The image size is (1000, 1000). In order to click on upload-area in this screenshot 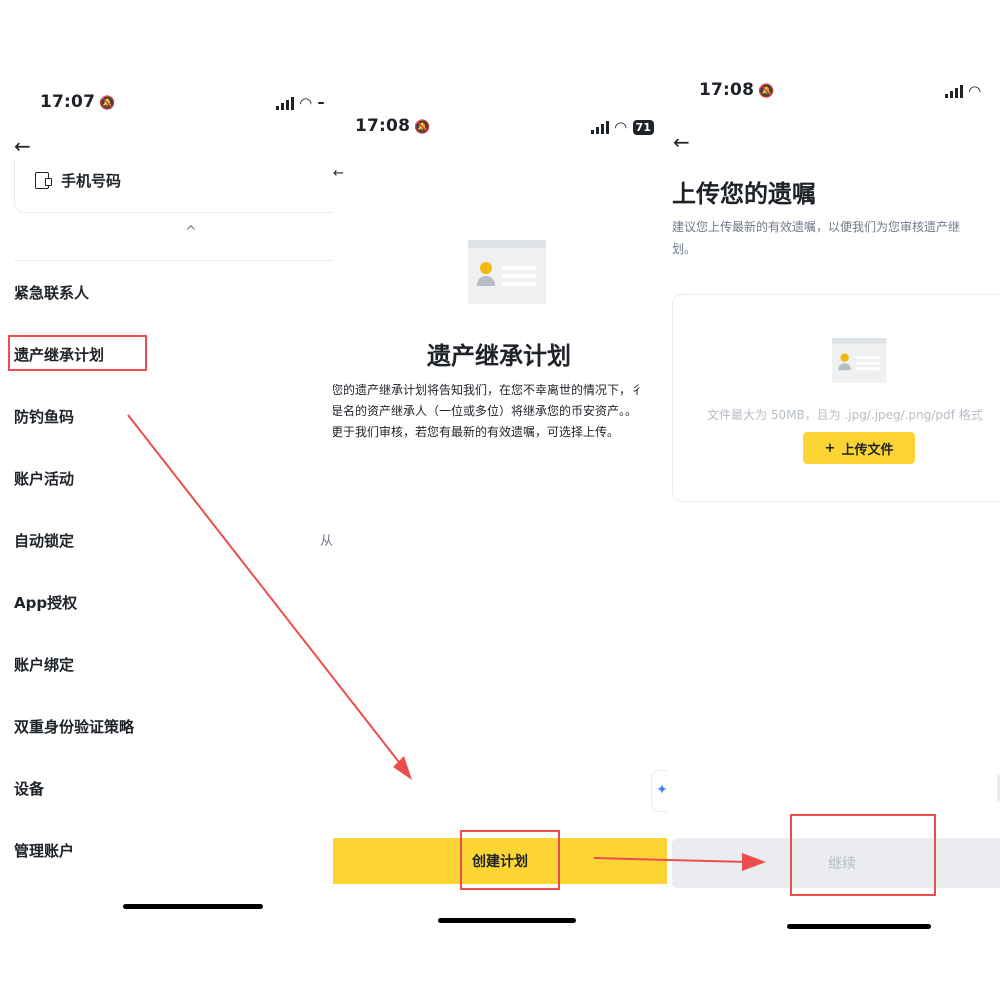, I will do `click(836, 398)`.